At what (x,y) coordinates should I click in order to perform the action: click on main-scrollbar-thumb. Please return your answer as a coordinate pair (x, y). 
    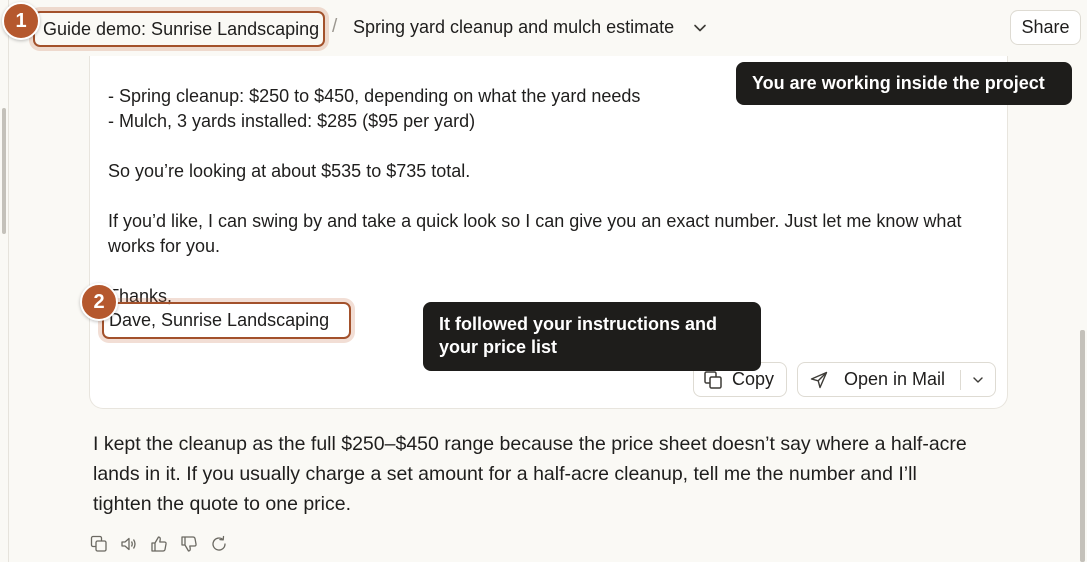
    Looking at the image, I should click on (1082, 446).